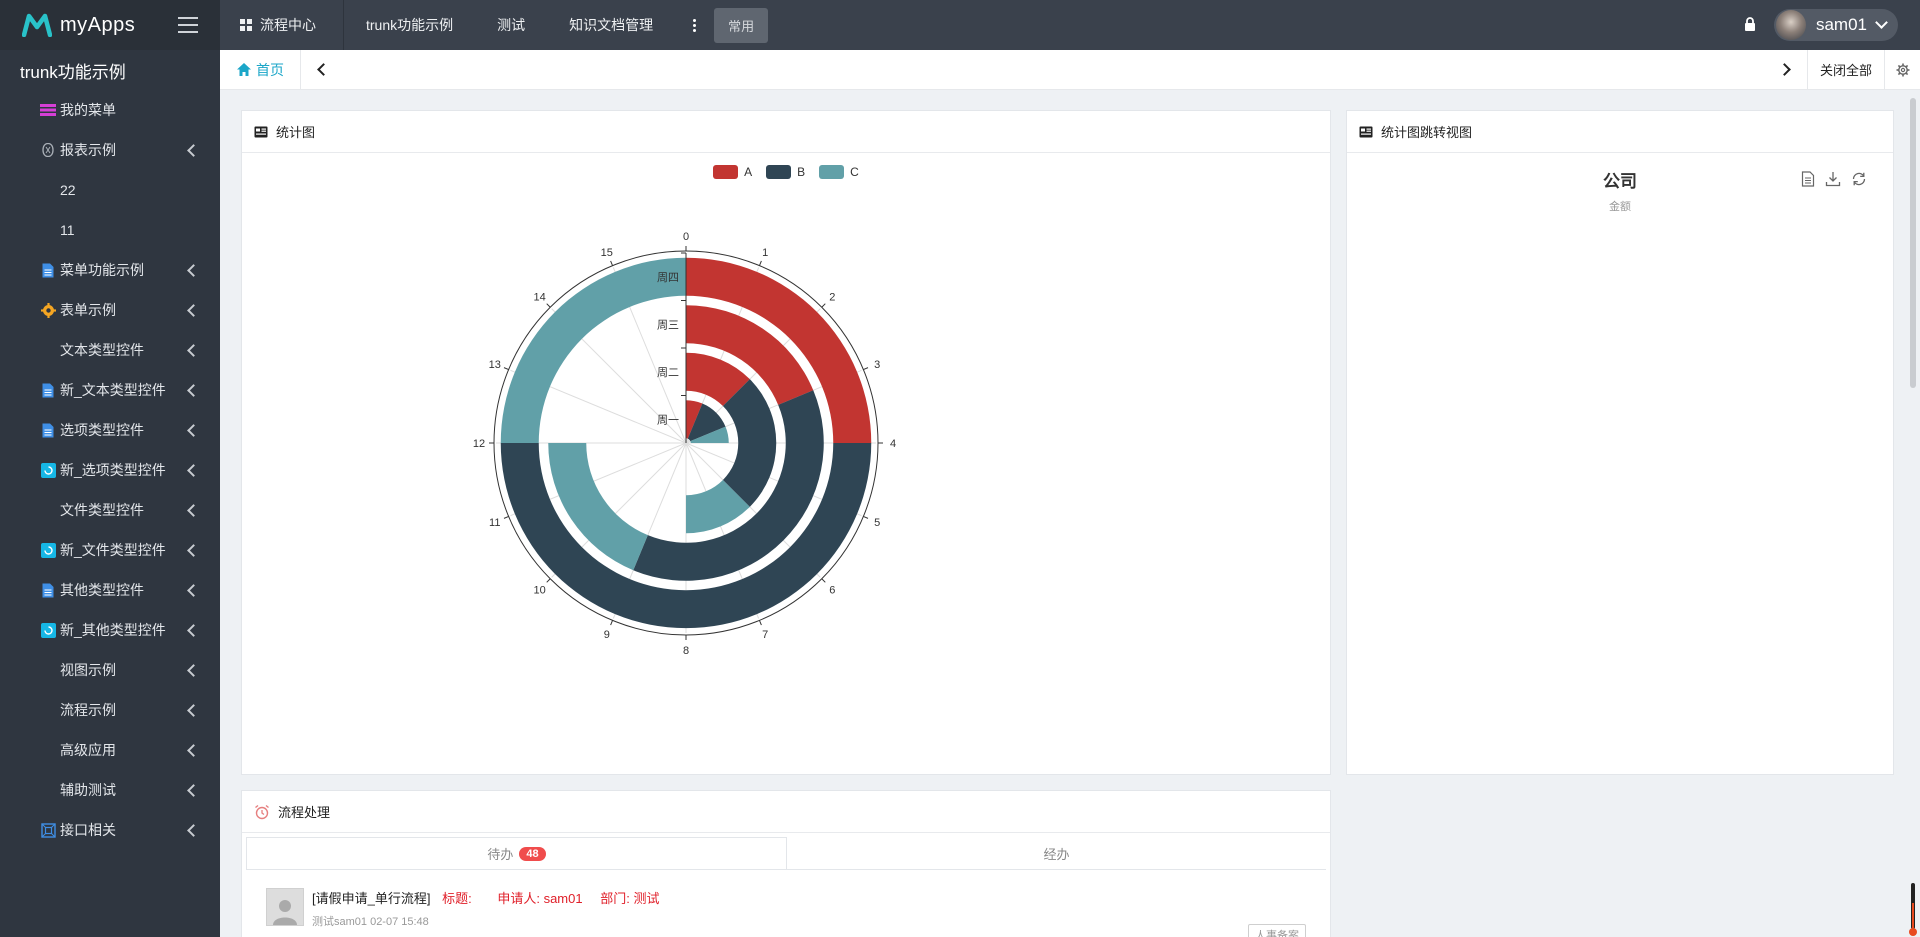 The image size is (1920, 937). I want to click on myapps-logo-icon, so click(37, 25).